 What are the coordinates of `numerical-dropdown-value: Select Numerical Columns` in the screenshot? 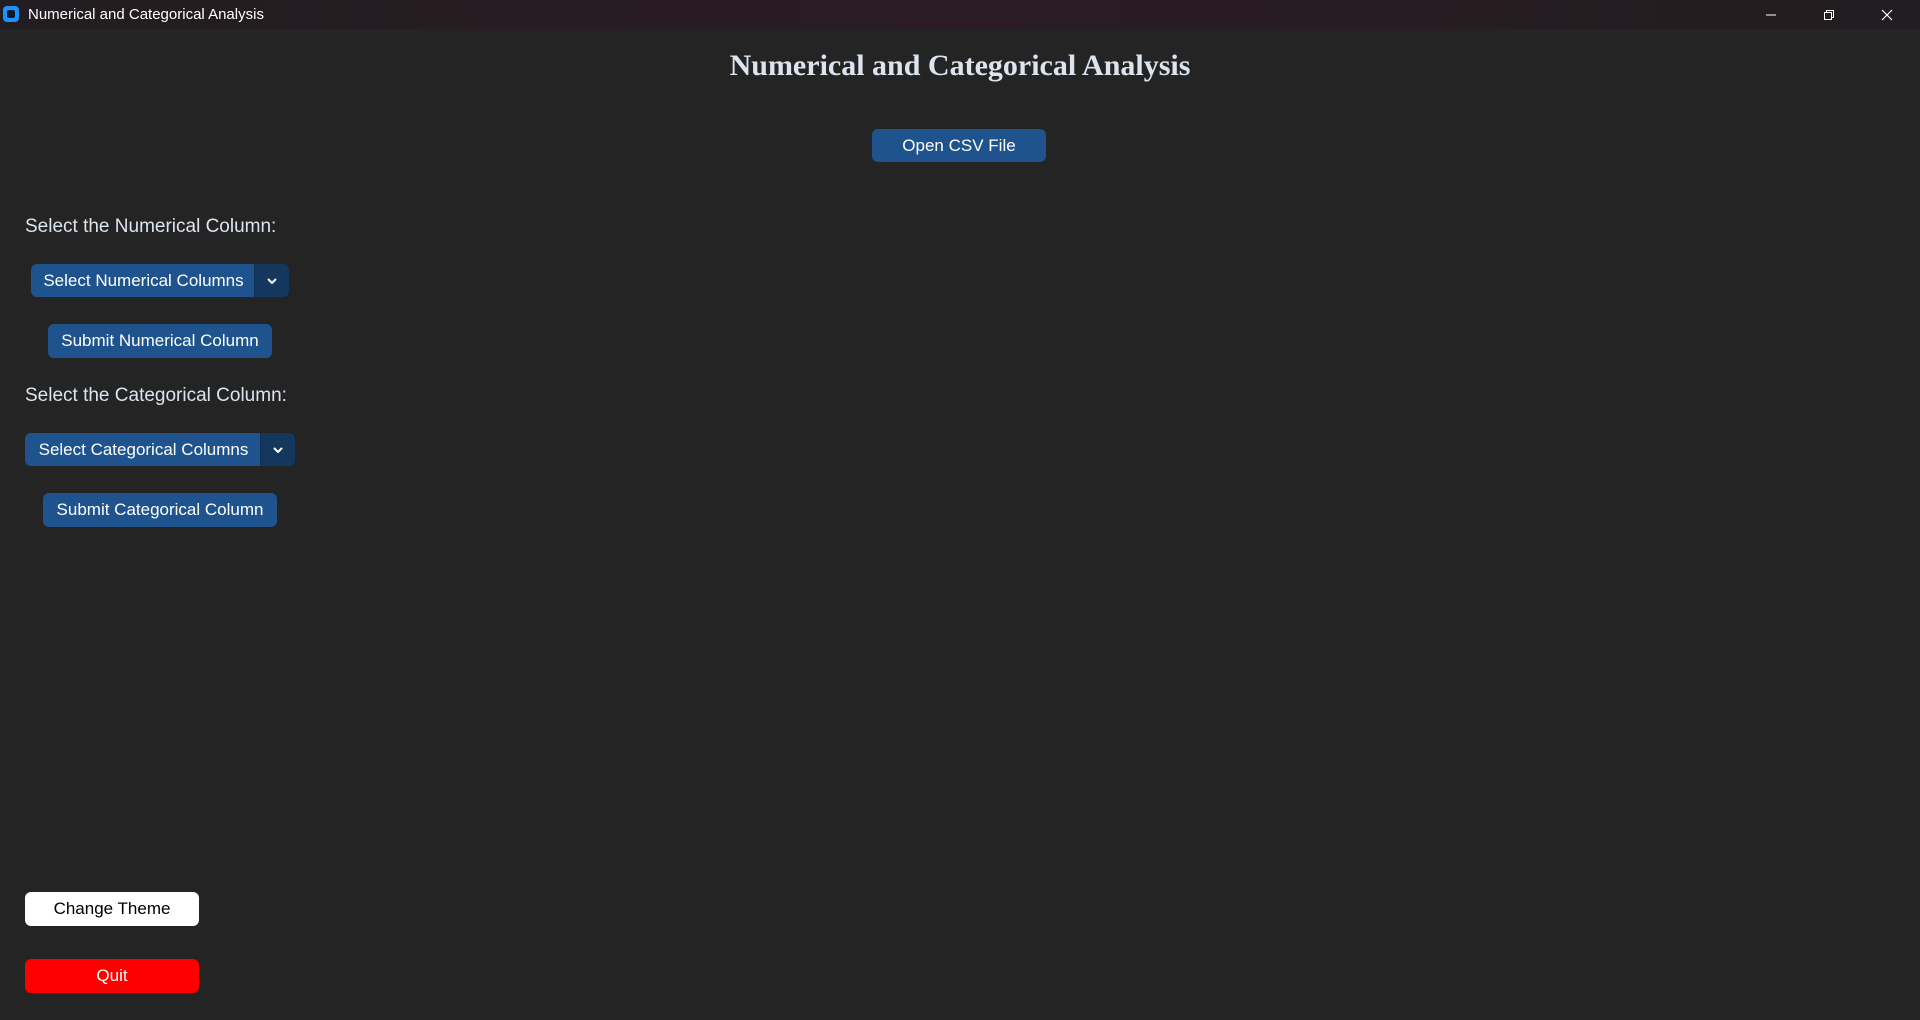 It's located at (142, 280).